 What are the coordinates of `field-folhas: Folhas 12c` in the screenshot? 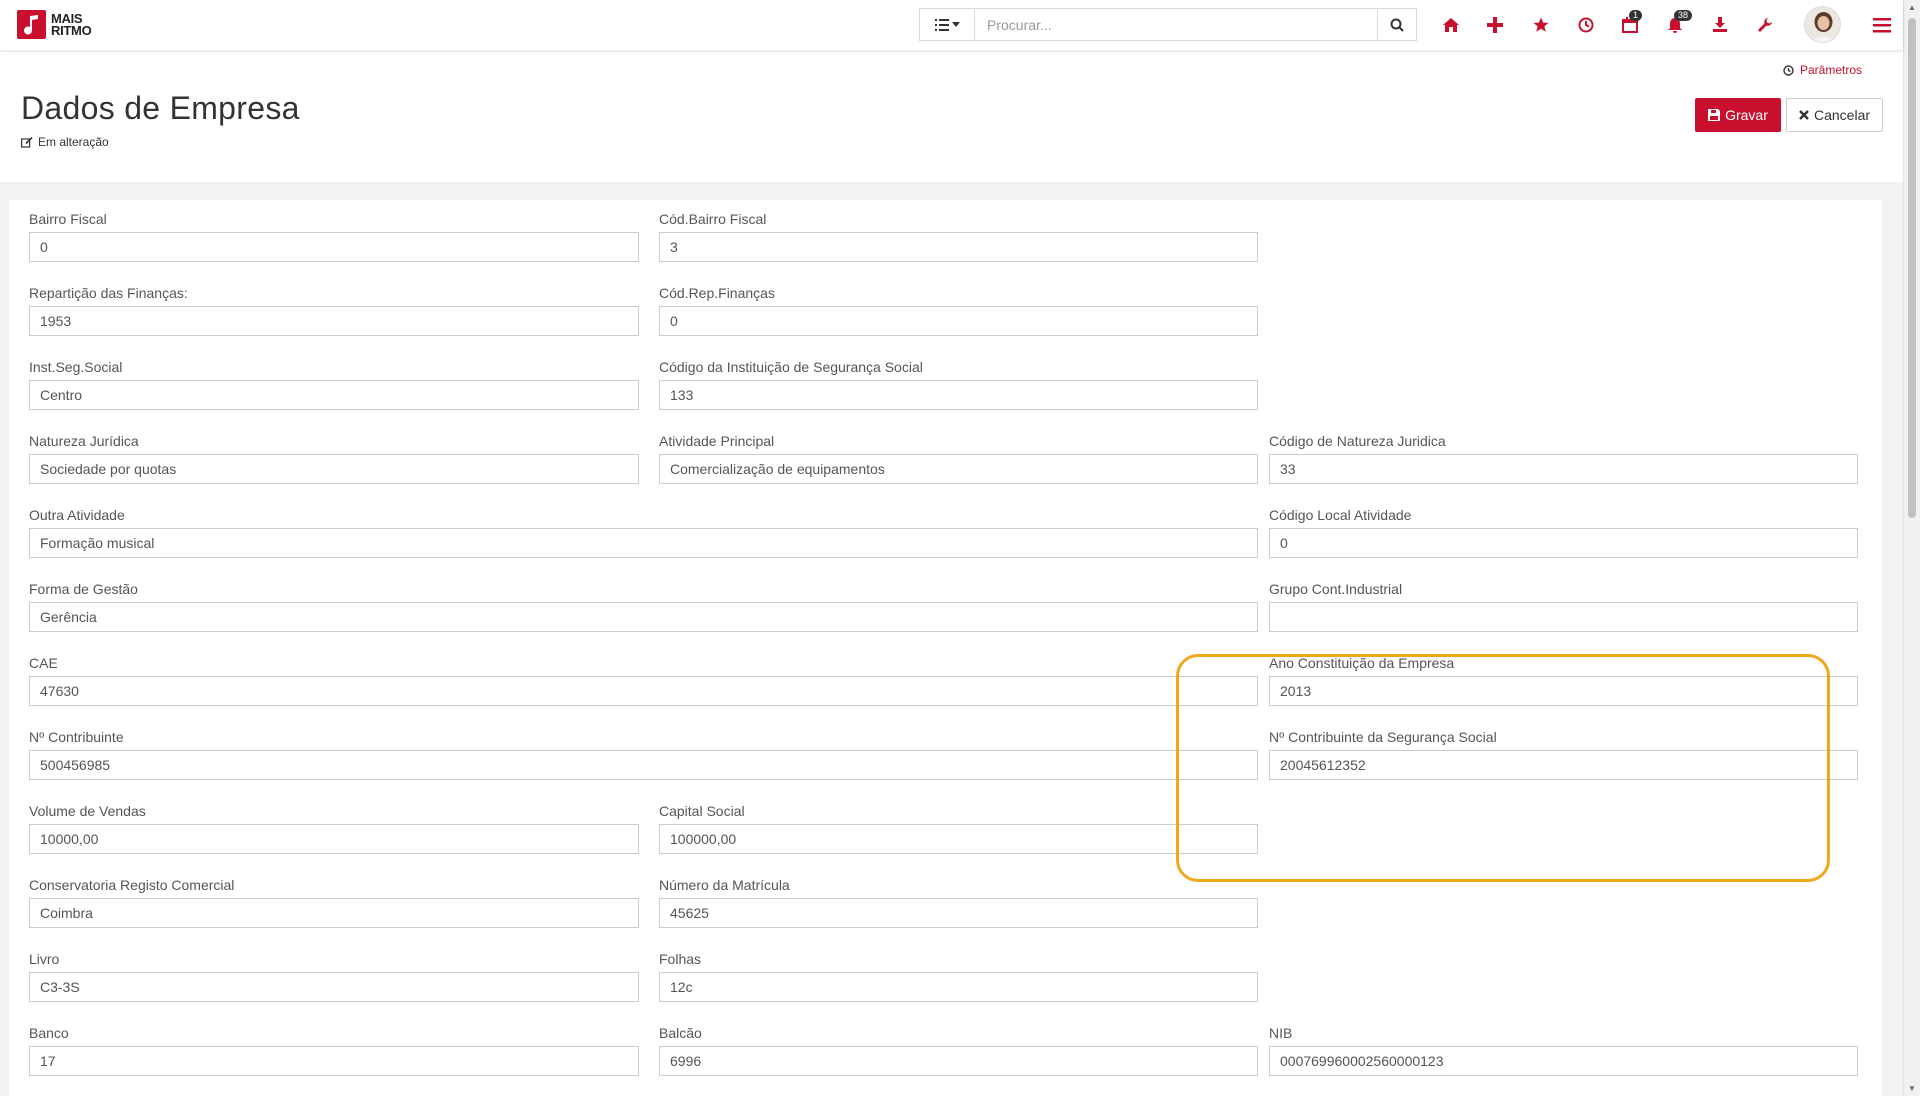 It's located at (958, 976).